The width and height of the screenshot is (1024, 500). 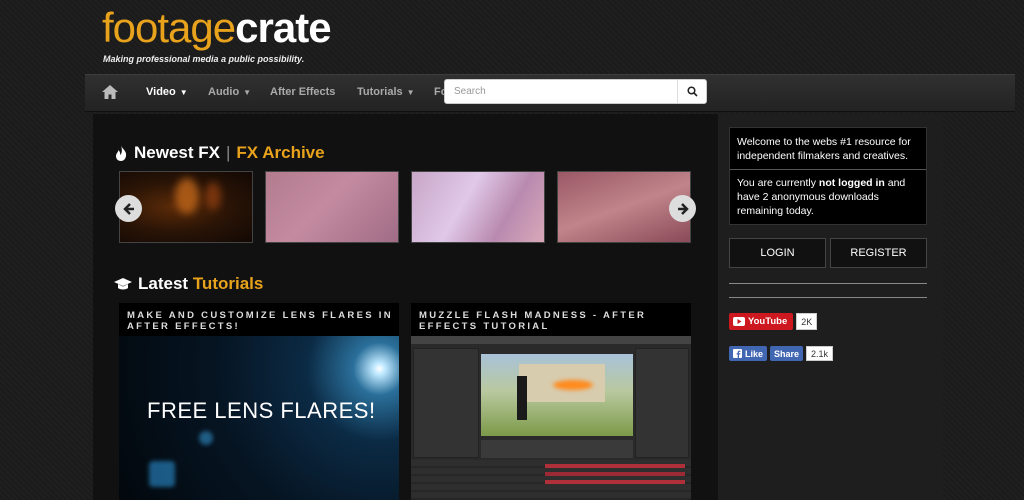 I want to click on facebook-share-button: Share, so click(x=787, y=353).